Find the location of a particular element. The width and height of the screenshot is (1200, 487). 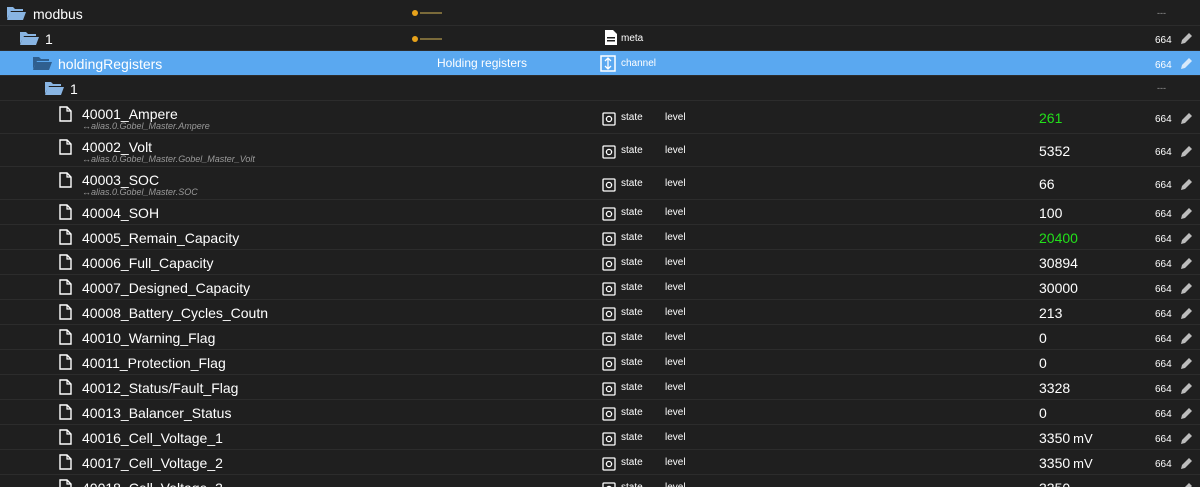

state-name: 40003_SOC is located at coordinates (121, 180).